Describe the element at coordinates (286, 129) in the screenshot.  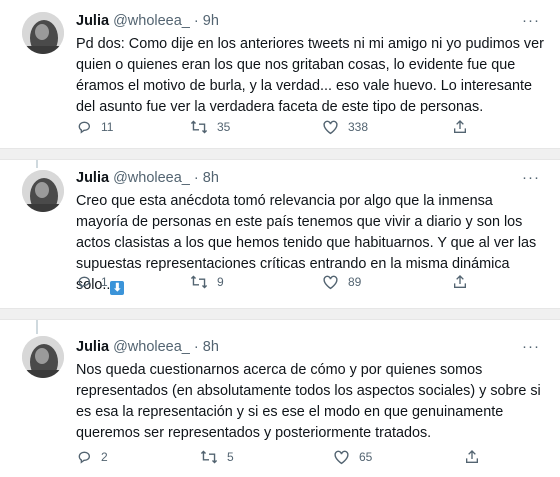
I see `tweet-actions: 11 35 338` at that location.